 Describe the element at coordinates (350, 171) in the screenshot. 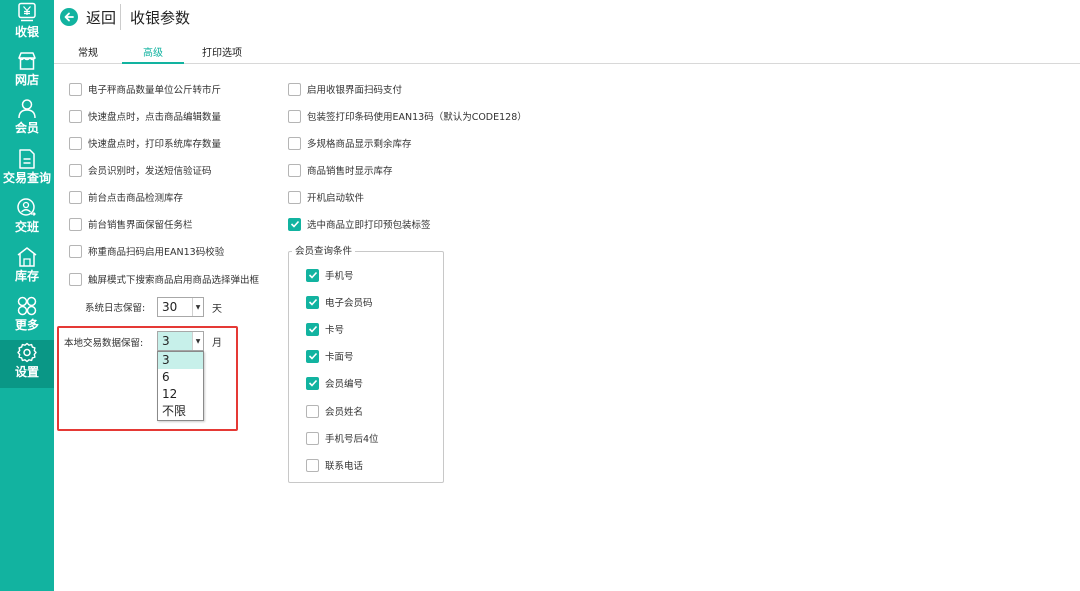

I see `option-label: 商品销售时显示库存` at that location.